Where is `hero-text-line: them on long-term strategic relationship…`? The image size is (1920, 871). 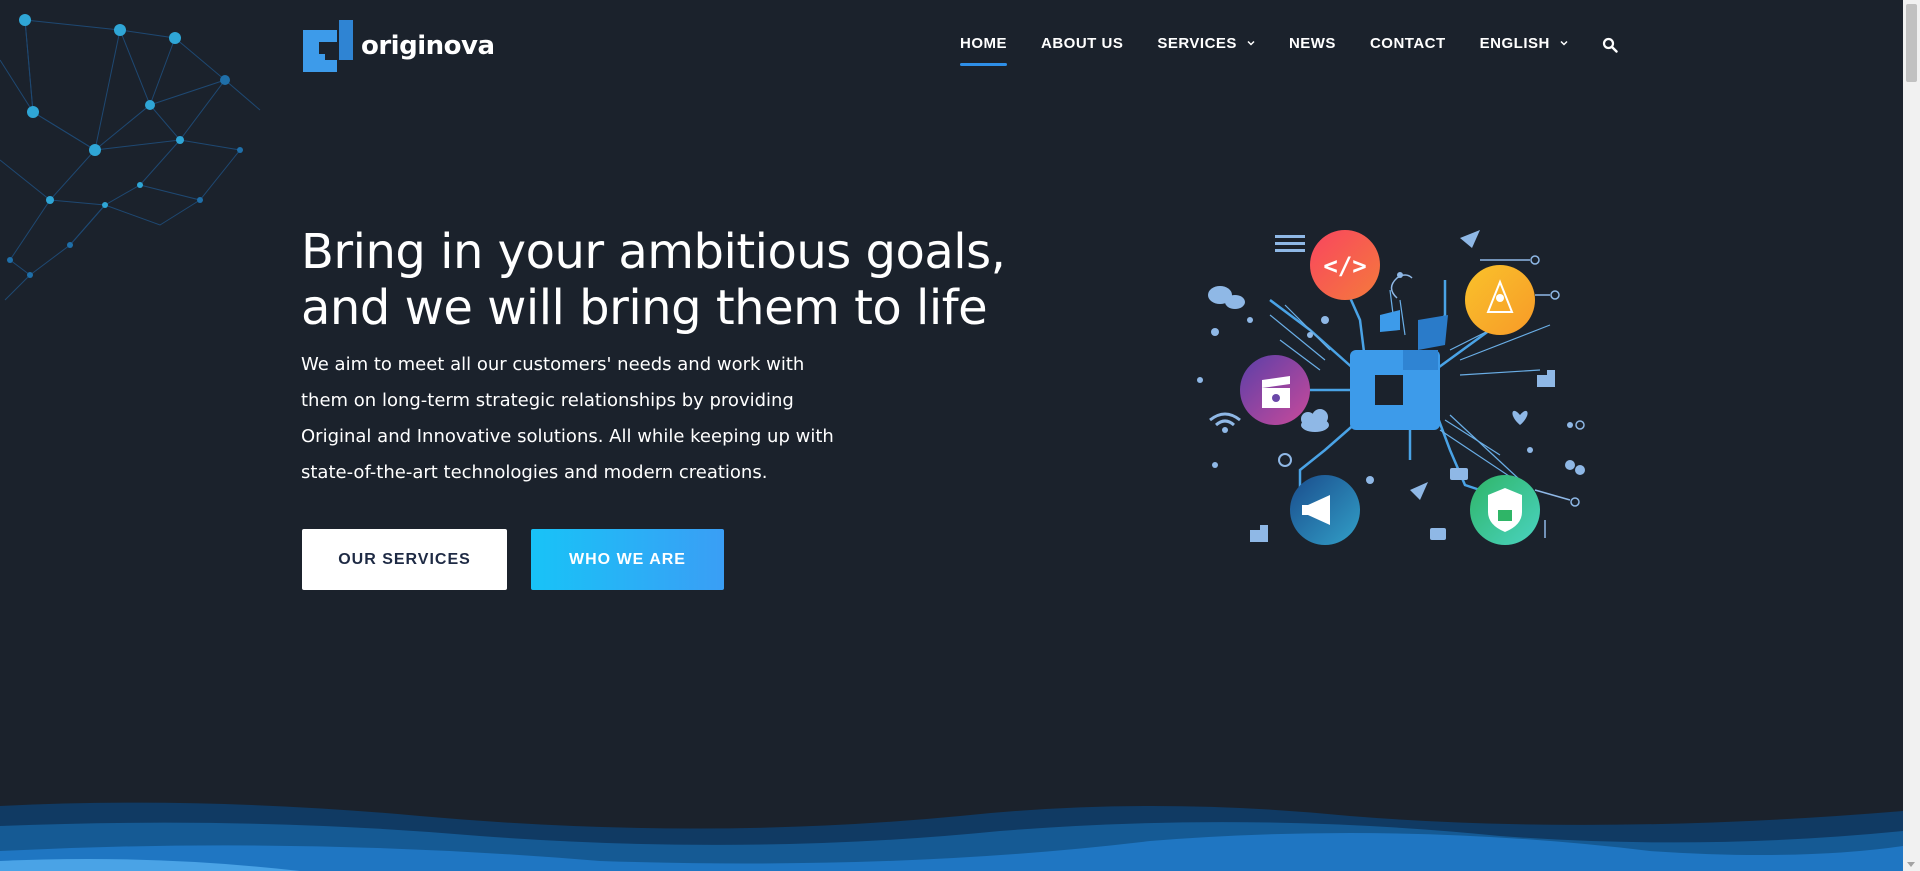 hero-text-line: them on long-term strategic relationship… is located at coordinates (547, 400).